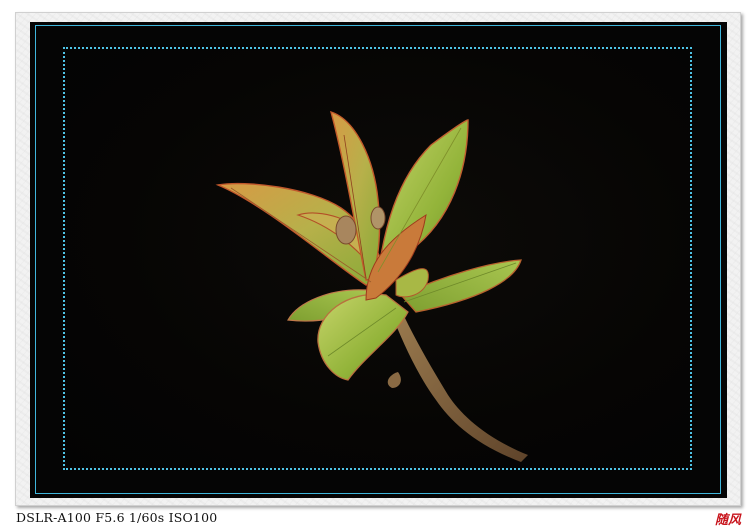  What do you see at coordinates (117, 517) in the screenshot?
I see `exif-caption: DSLR-A100 F5.6 1/60s ISO100` at bounding box center [117, 517].